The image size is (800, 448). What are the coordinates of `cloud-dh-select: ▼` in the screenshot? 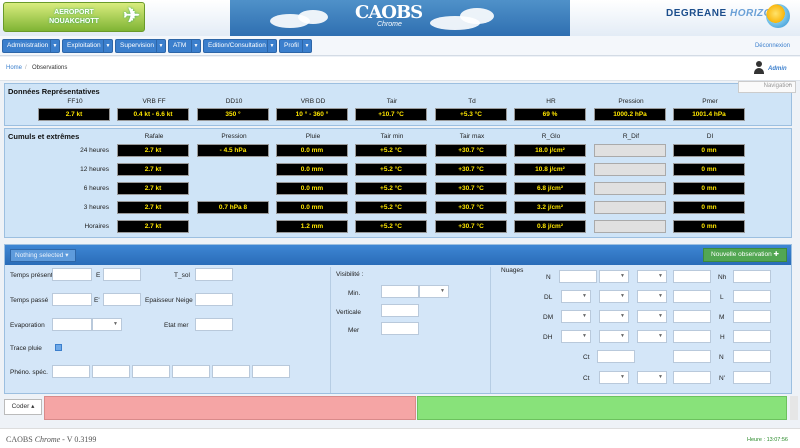 It's located at (576, 336).